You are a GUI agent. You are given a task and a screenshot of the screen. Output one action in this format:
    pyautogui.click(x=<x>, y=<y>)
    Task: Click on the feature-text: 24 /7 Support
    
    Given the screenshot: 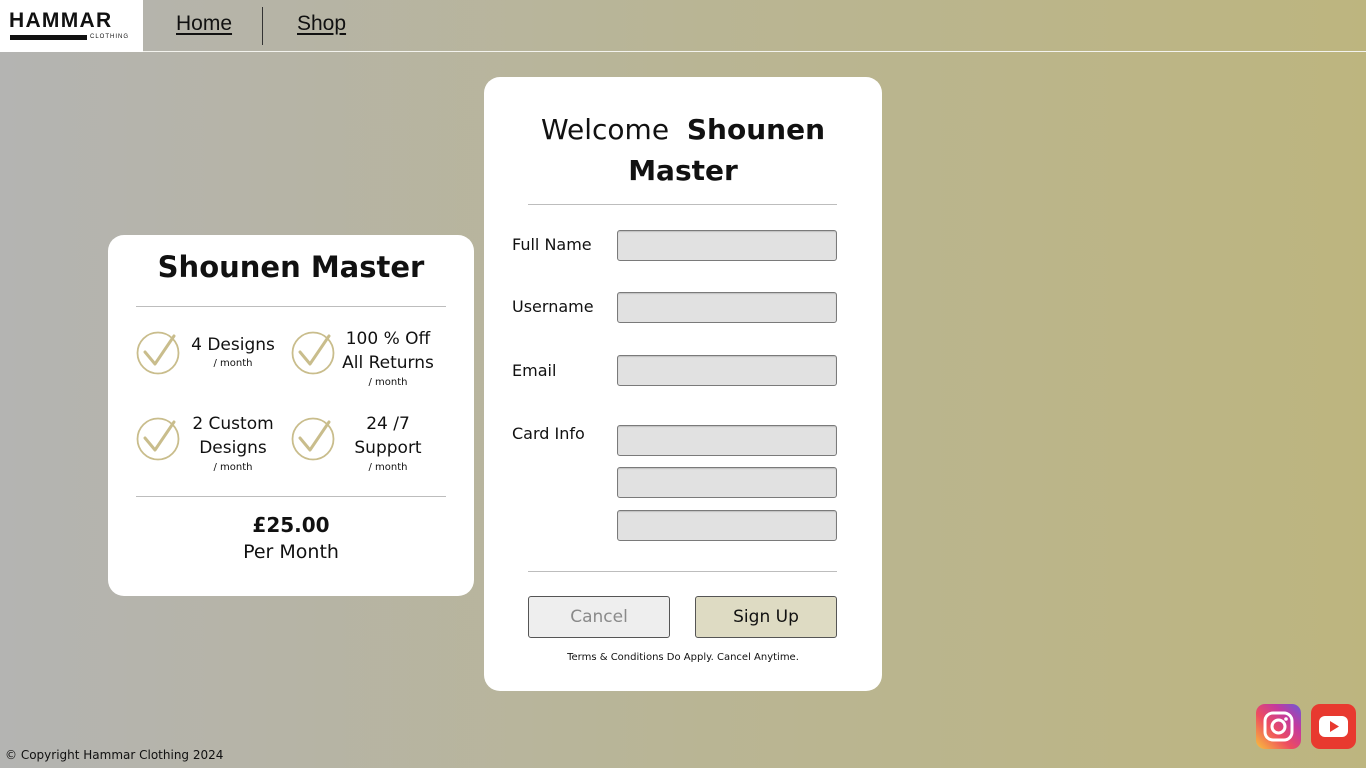 What is the action you would take?
    pyautogui.click(x=388, y=436)
    